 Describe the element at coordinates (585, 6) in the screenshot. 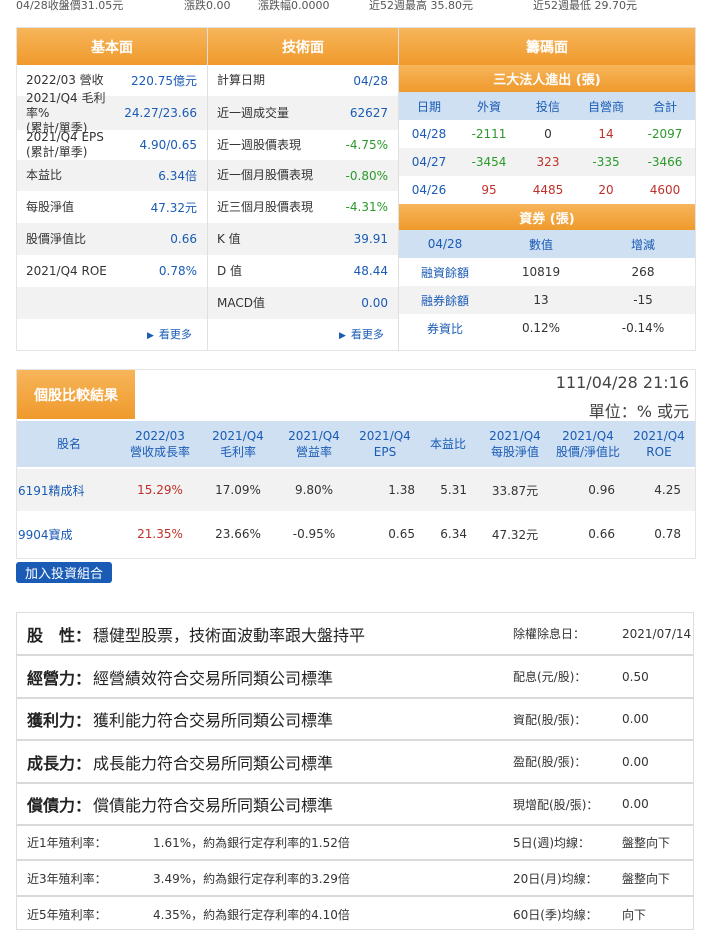

I see `low-52-week: 近52週最低 29.70元` at that location.